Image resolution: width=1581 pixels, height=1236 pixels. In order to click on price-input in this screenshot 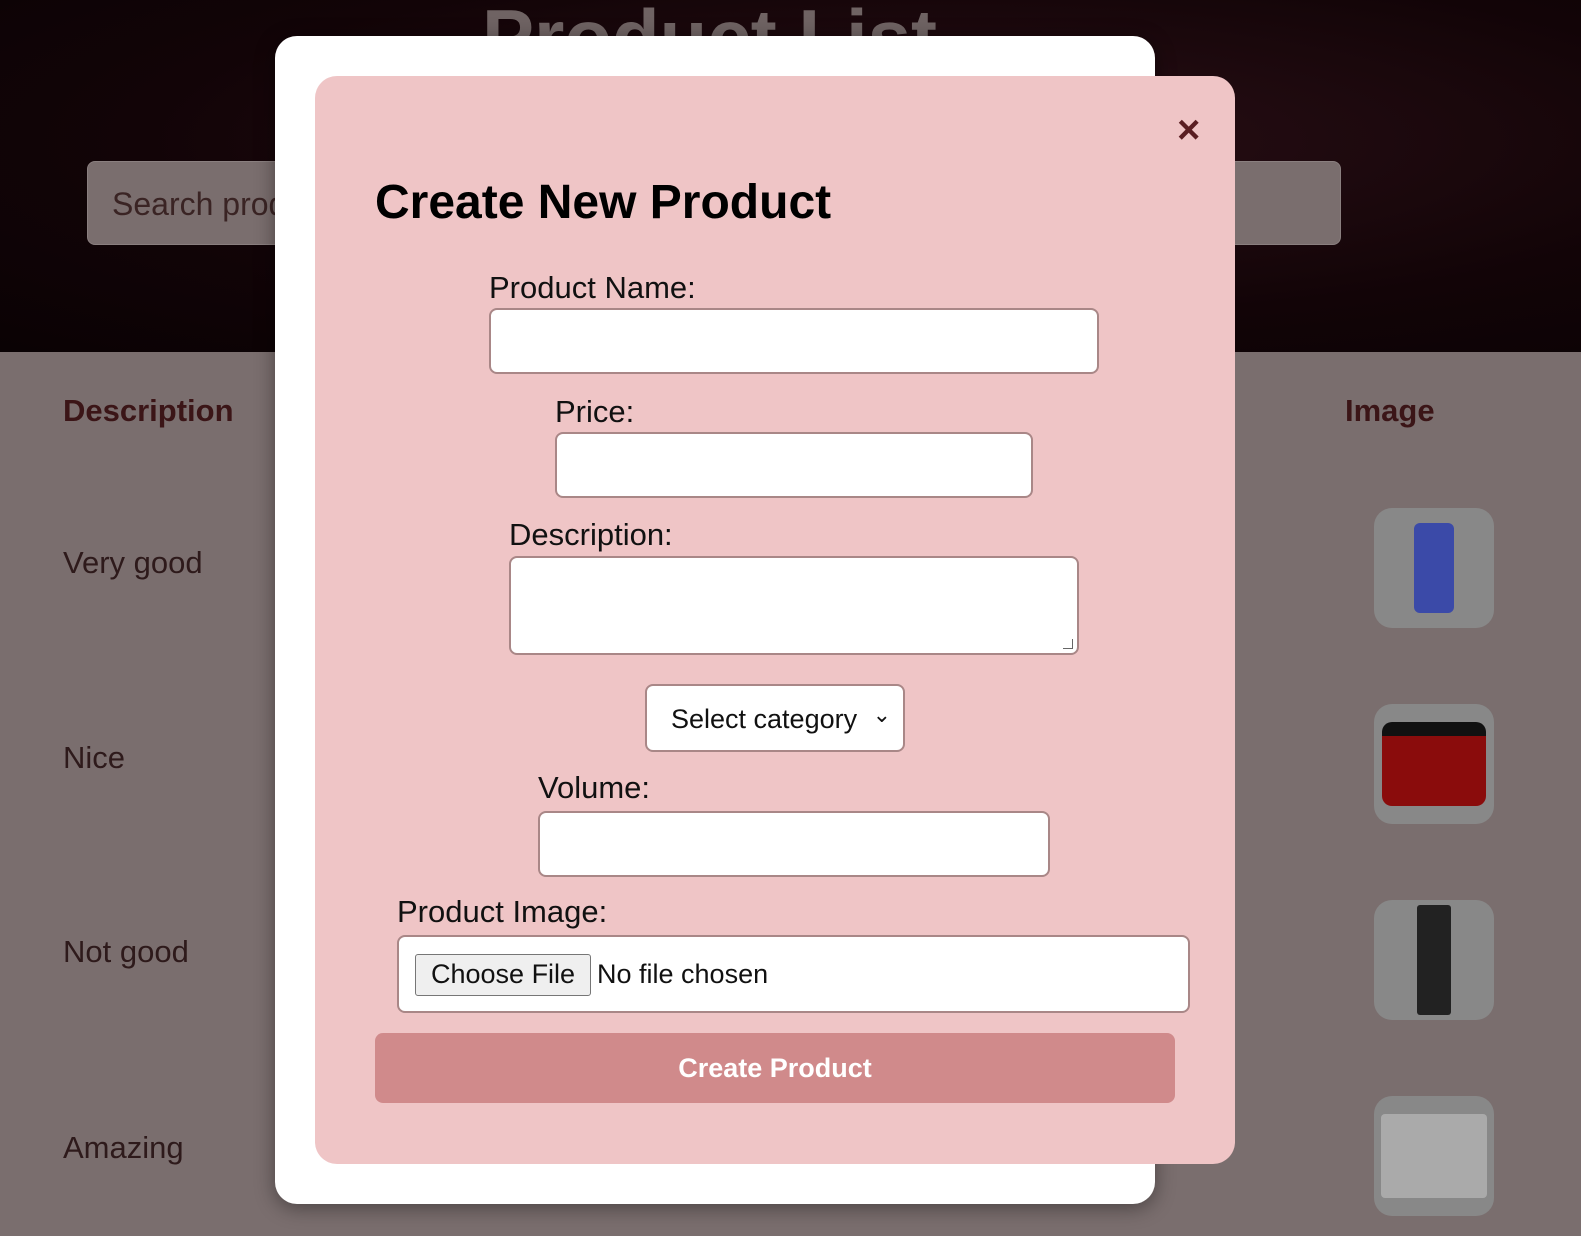, I will do `click(794, 465)`.